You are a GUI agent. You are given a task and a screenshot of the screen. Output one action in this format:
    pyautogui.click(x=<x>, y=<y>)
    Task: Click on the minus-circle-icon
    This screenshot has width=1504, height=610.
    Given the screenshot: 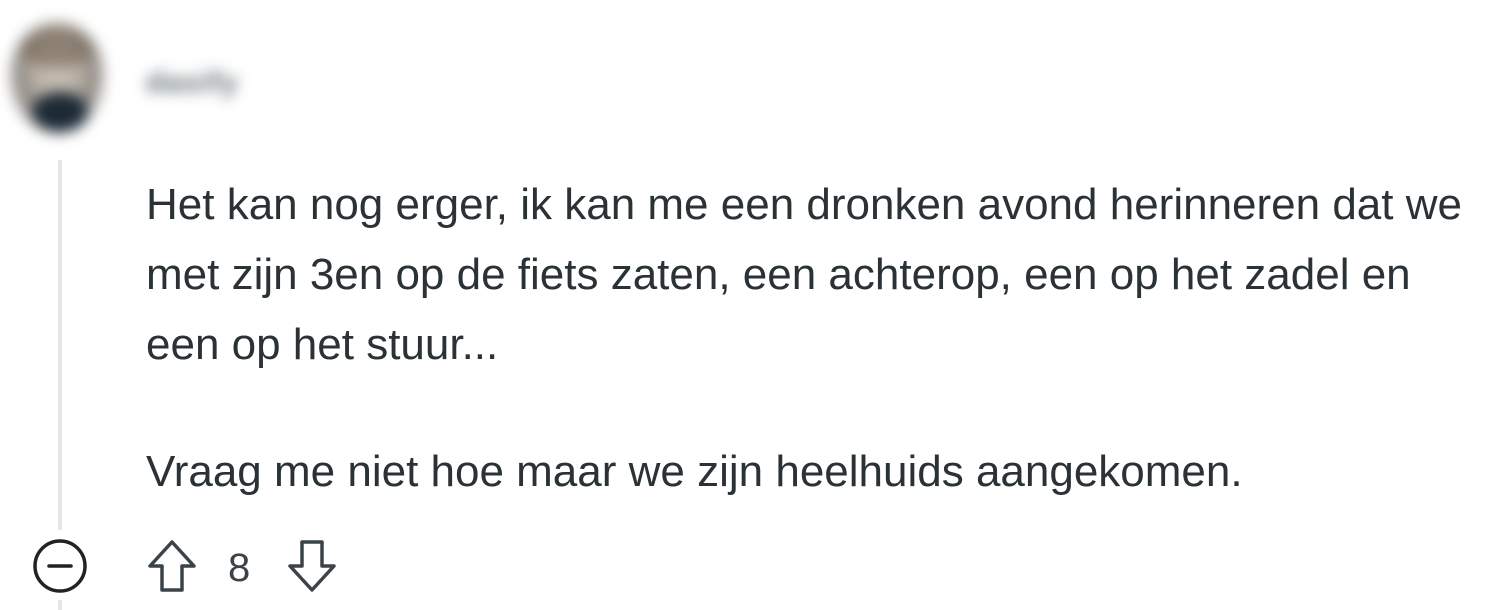 What is the action you would take?
    pyautogui.click(x=60, y=566)
    